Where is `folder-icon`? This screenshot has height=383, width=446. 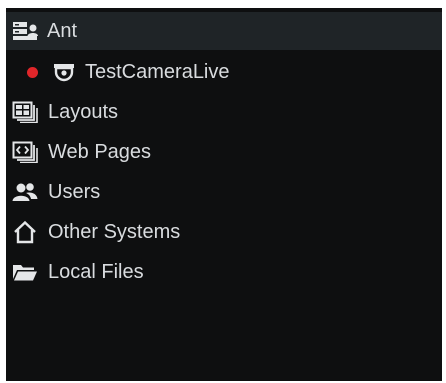 folder-icon is located at coordinates (25, 272).